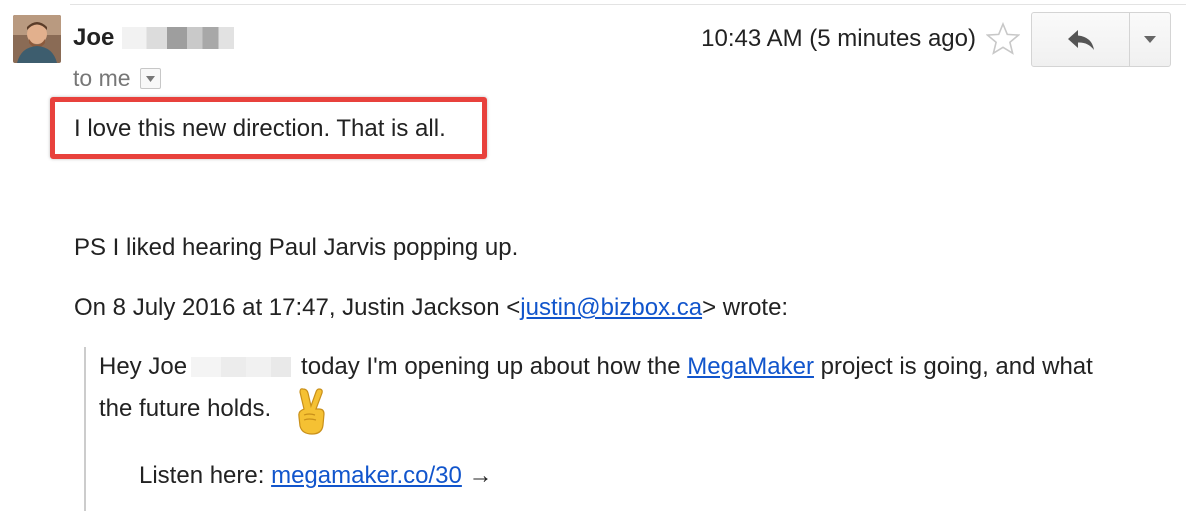 This screenshot has width=1200, height=511. Describe the element at coordinates (480, 475) in the screenshot. I see `right-arrow: →` at that location.